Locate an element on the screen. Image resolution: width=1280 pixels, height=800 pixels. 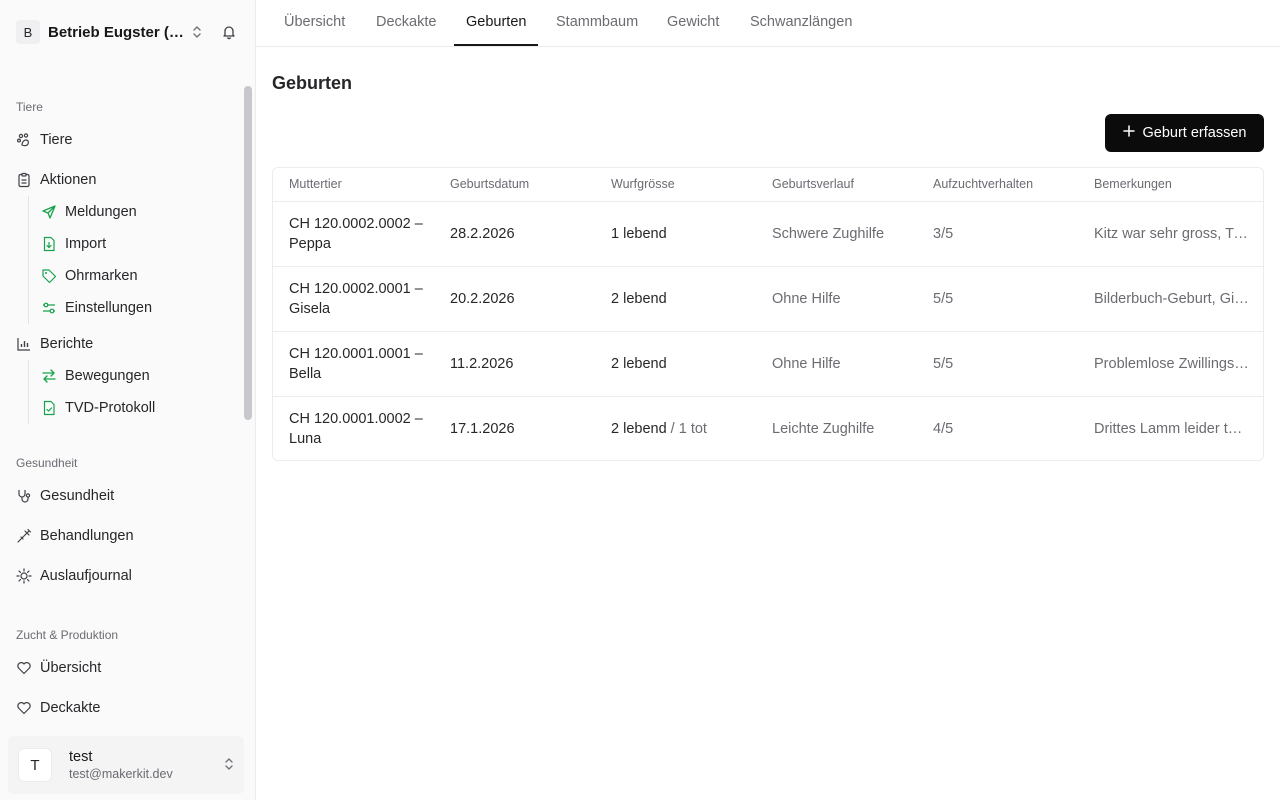
org-switcher: B Betrieb Eugster (Hauptbetrieb) is located at coordinates (128, 32).